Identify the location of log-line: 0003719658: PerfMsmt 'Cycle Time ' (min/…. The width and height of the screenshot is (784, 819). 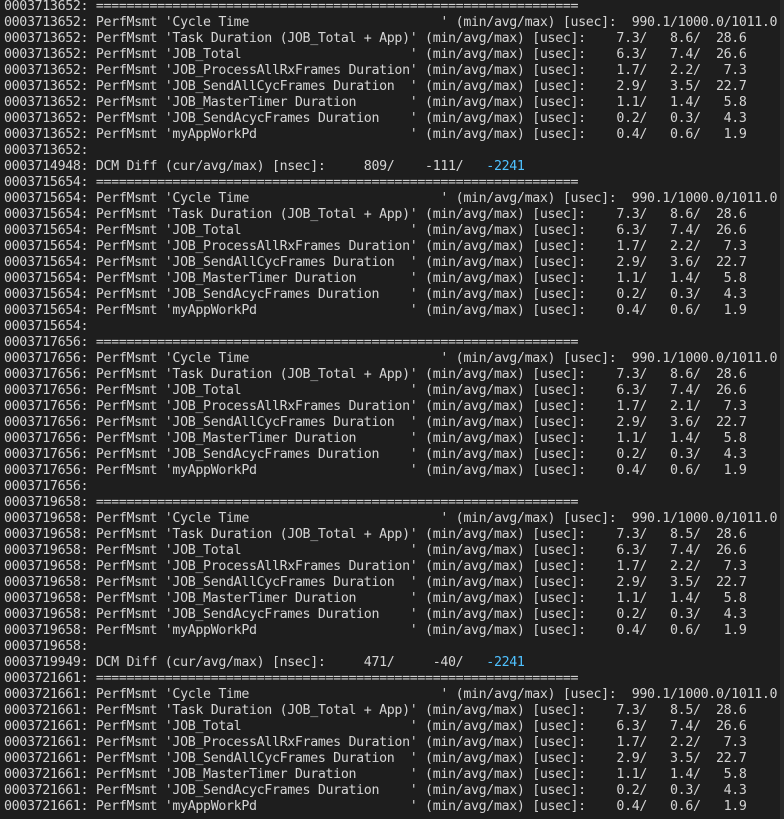
(391, 519).